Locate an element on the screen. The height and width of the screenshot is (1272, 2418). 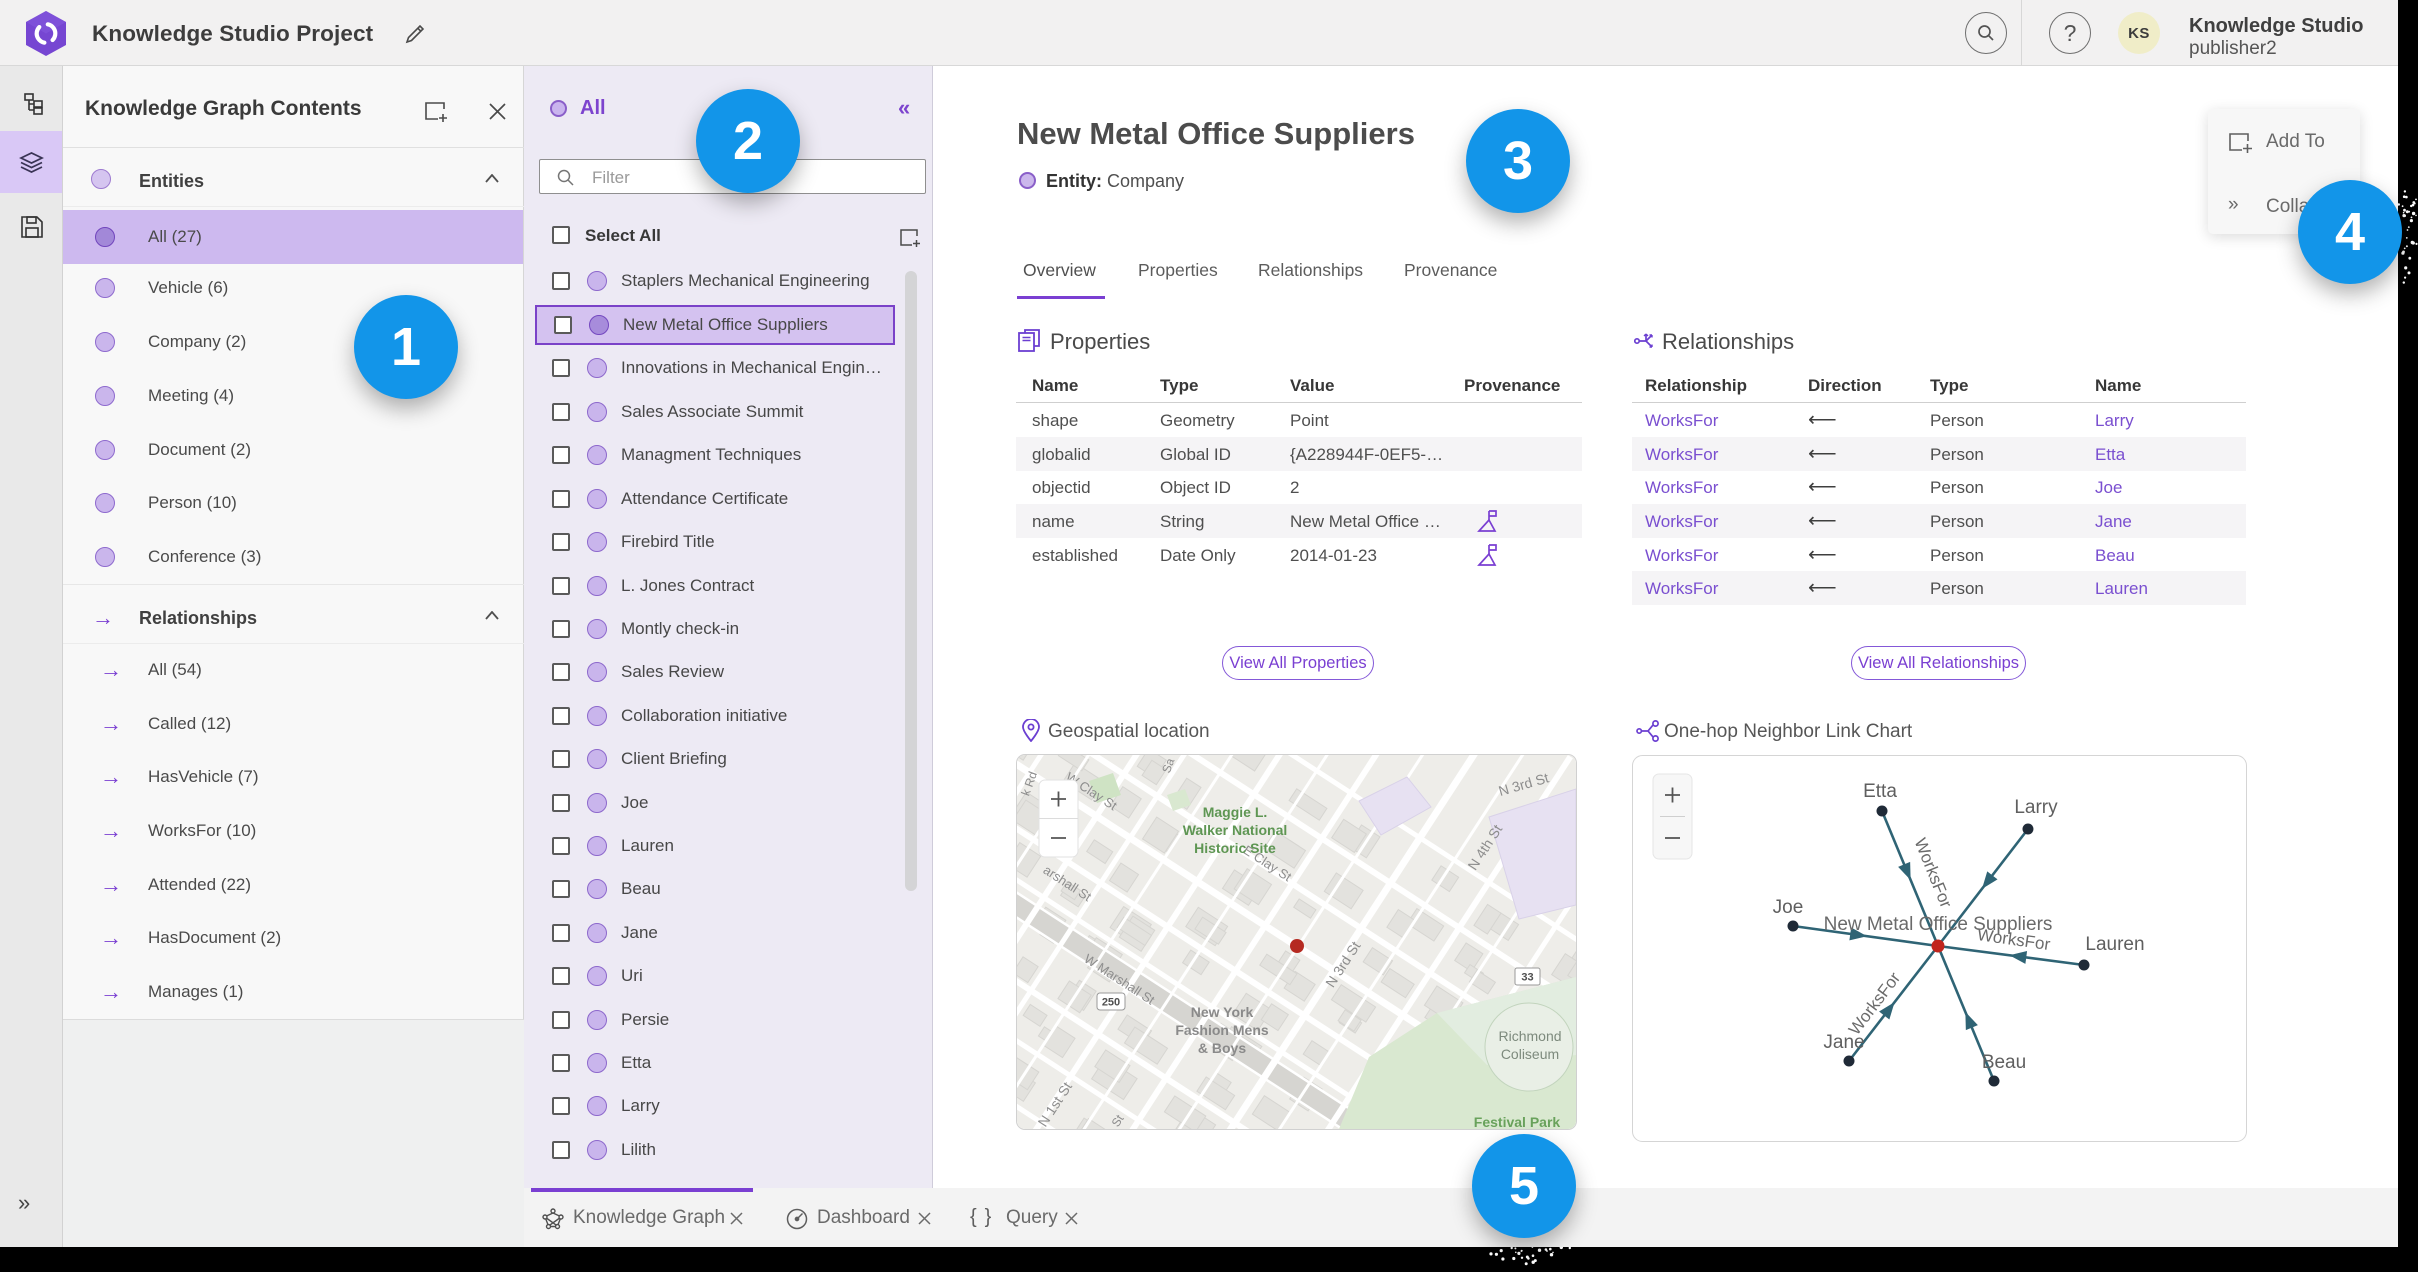
svg-text: Walker National is located at coordinates (1235, 830).